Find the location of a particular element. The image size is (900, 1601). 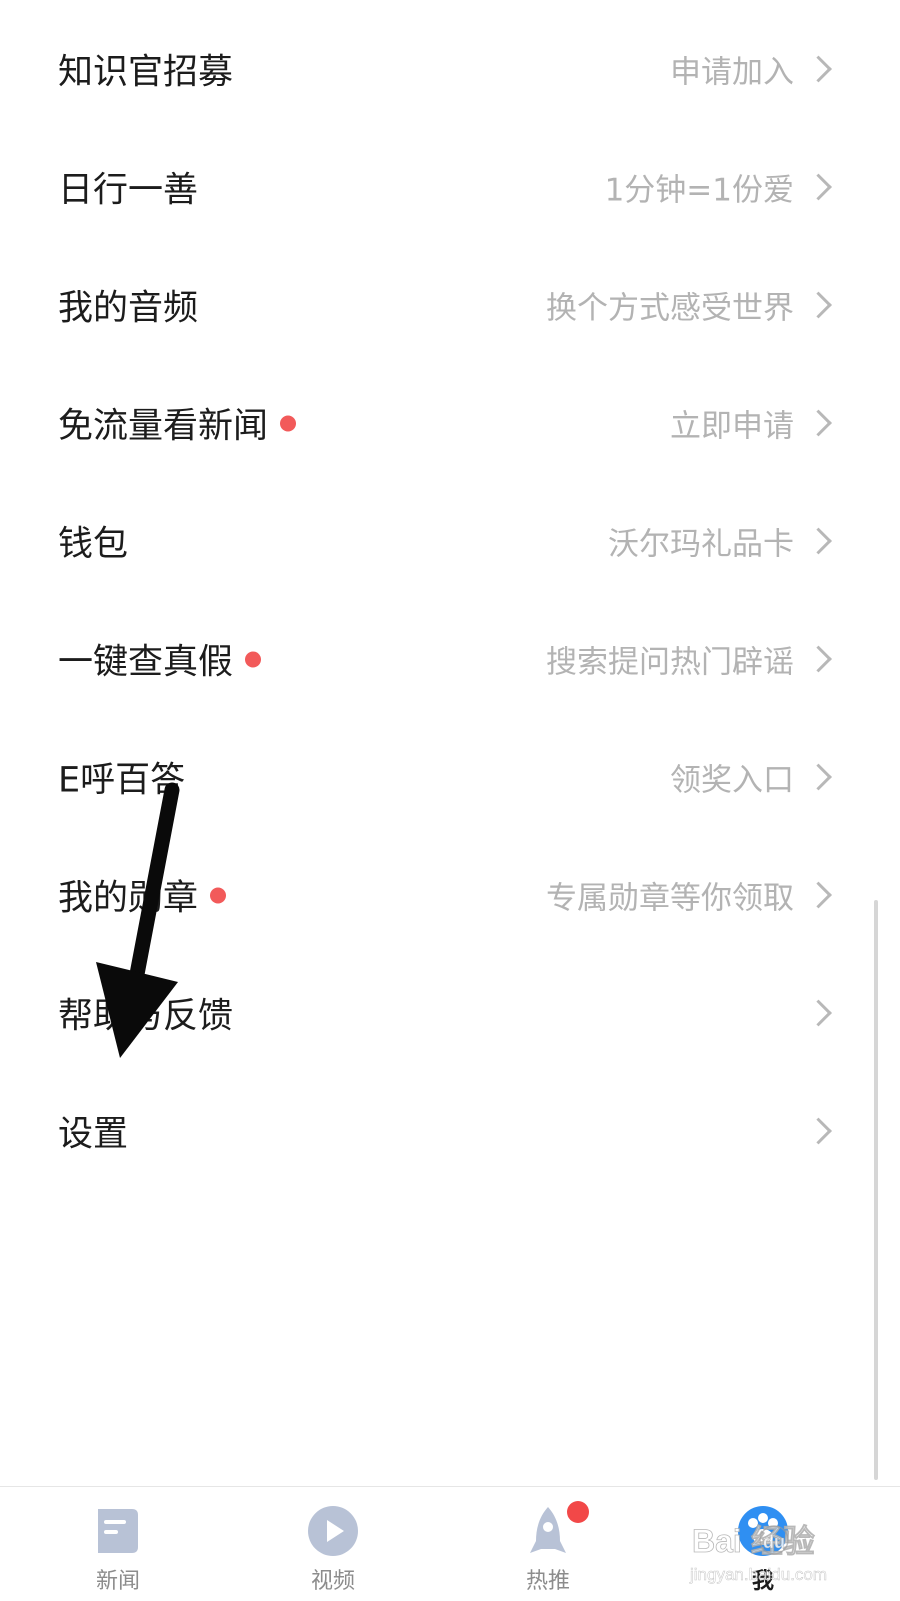

menu-item-desc: 立即申请 is located at coordinates (732, 426).